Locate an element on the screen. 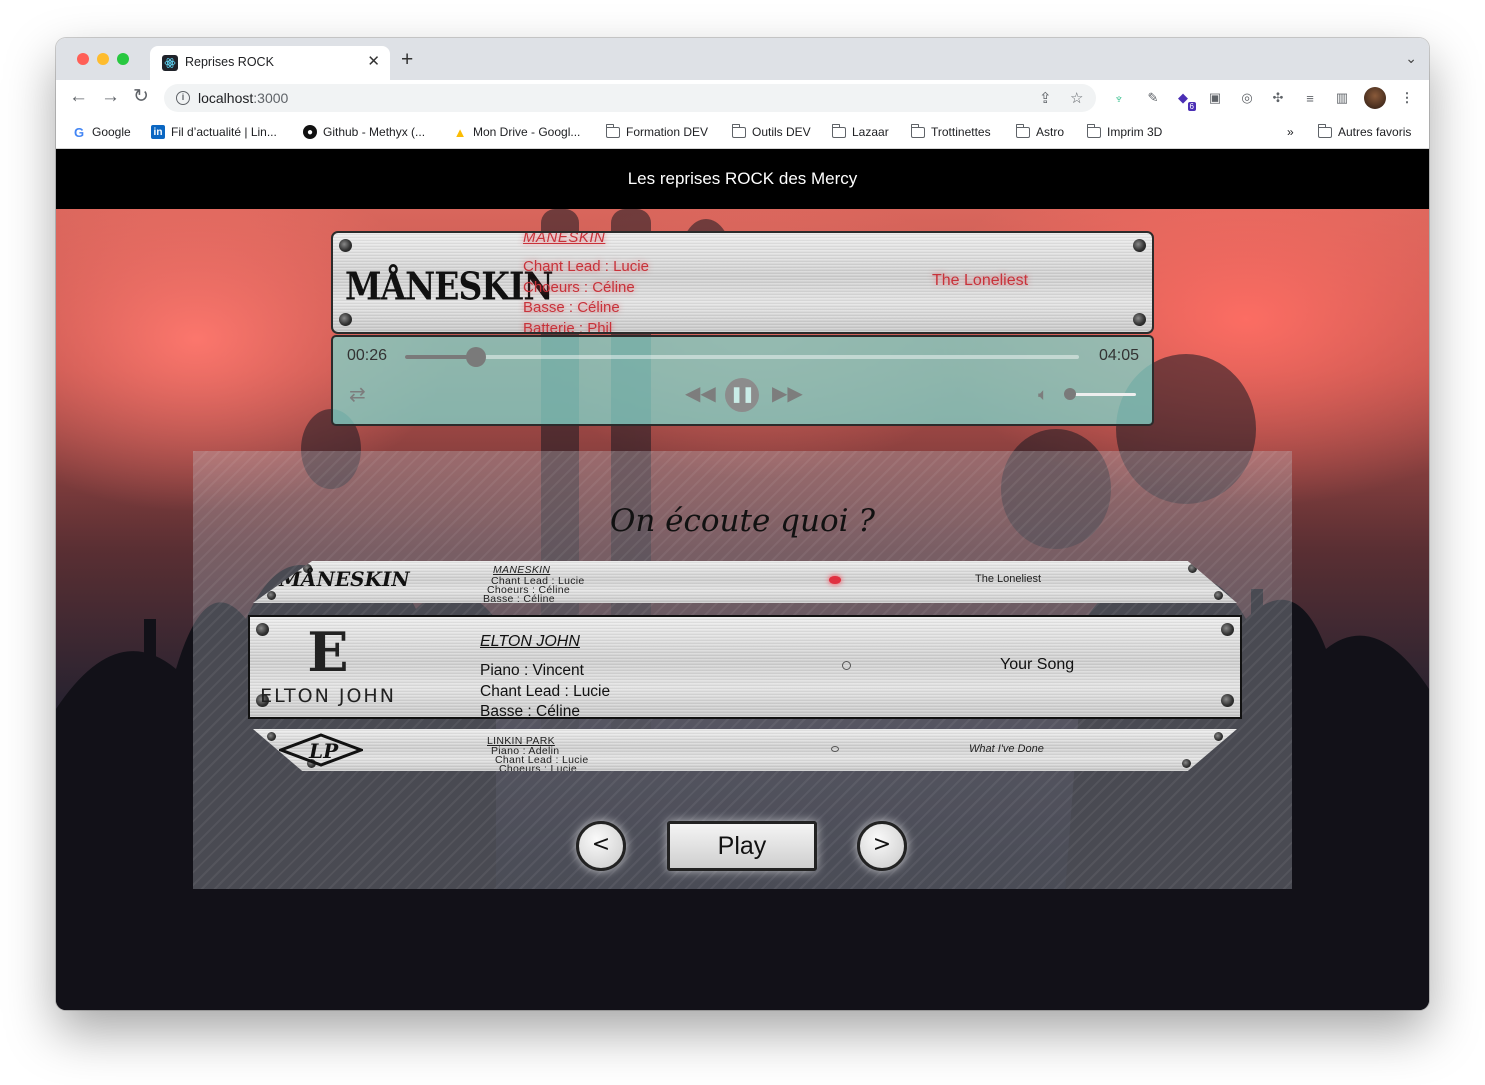  tab-reprises-rock: Reprises ROCK ✕ is located at coordinates (270, 63).